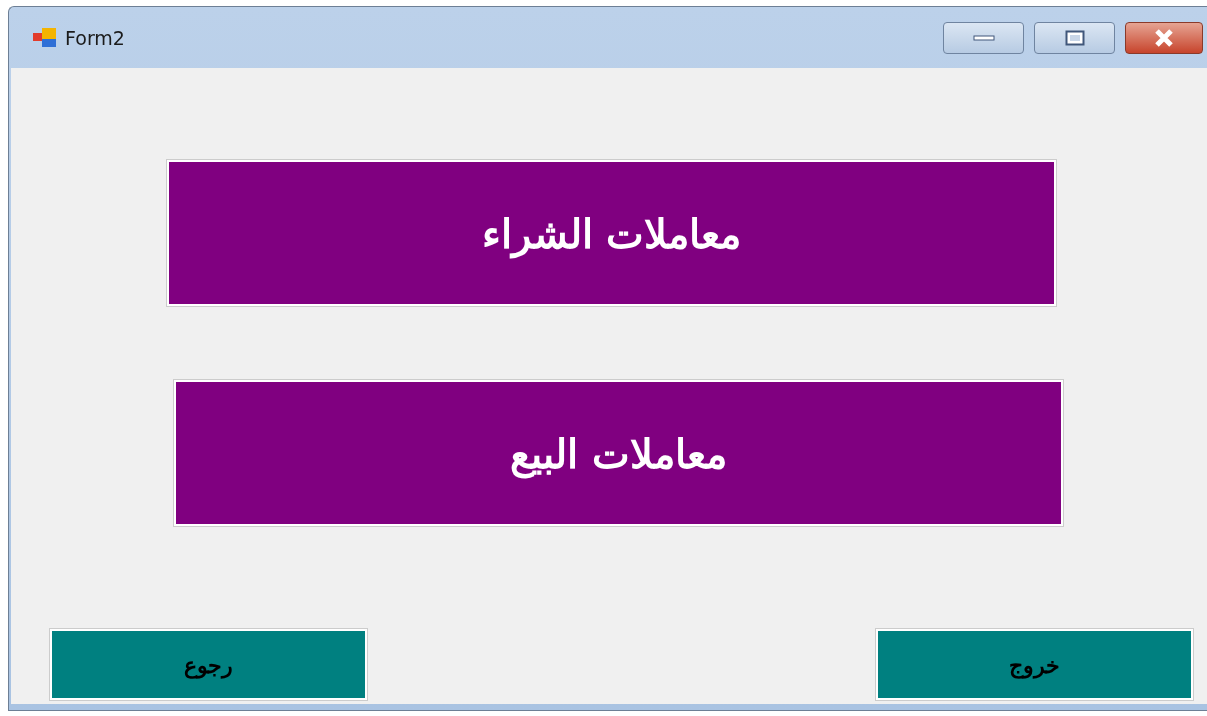 The height and width of the screenshot is (716, 1207). I want to click on close-button, so click(1164, 37).